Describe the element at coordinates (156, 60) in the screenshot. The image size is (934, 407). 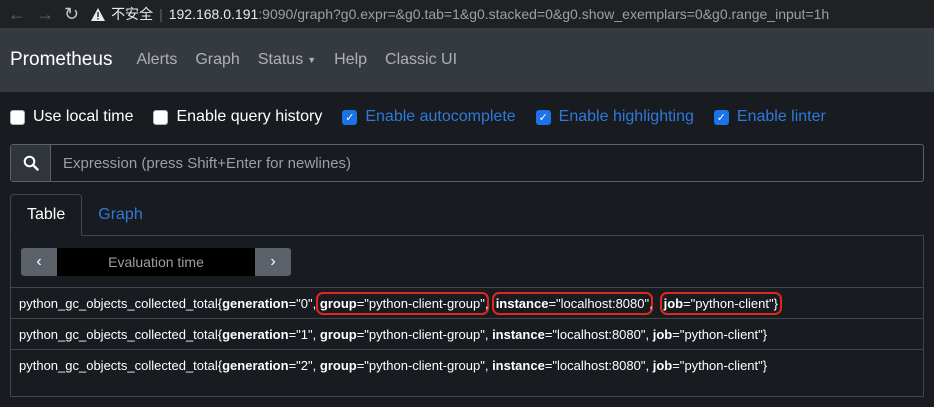
I see `nav-alerts: Alerts` at that location.